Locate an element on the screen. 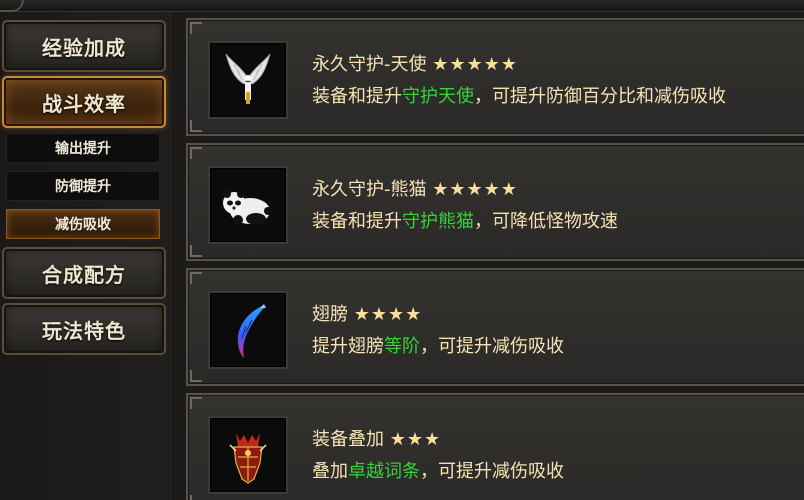  top-frame-strip is located at coordinates (402, 6).